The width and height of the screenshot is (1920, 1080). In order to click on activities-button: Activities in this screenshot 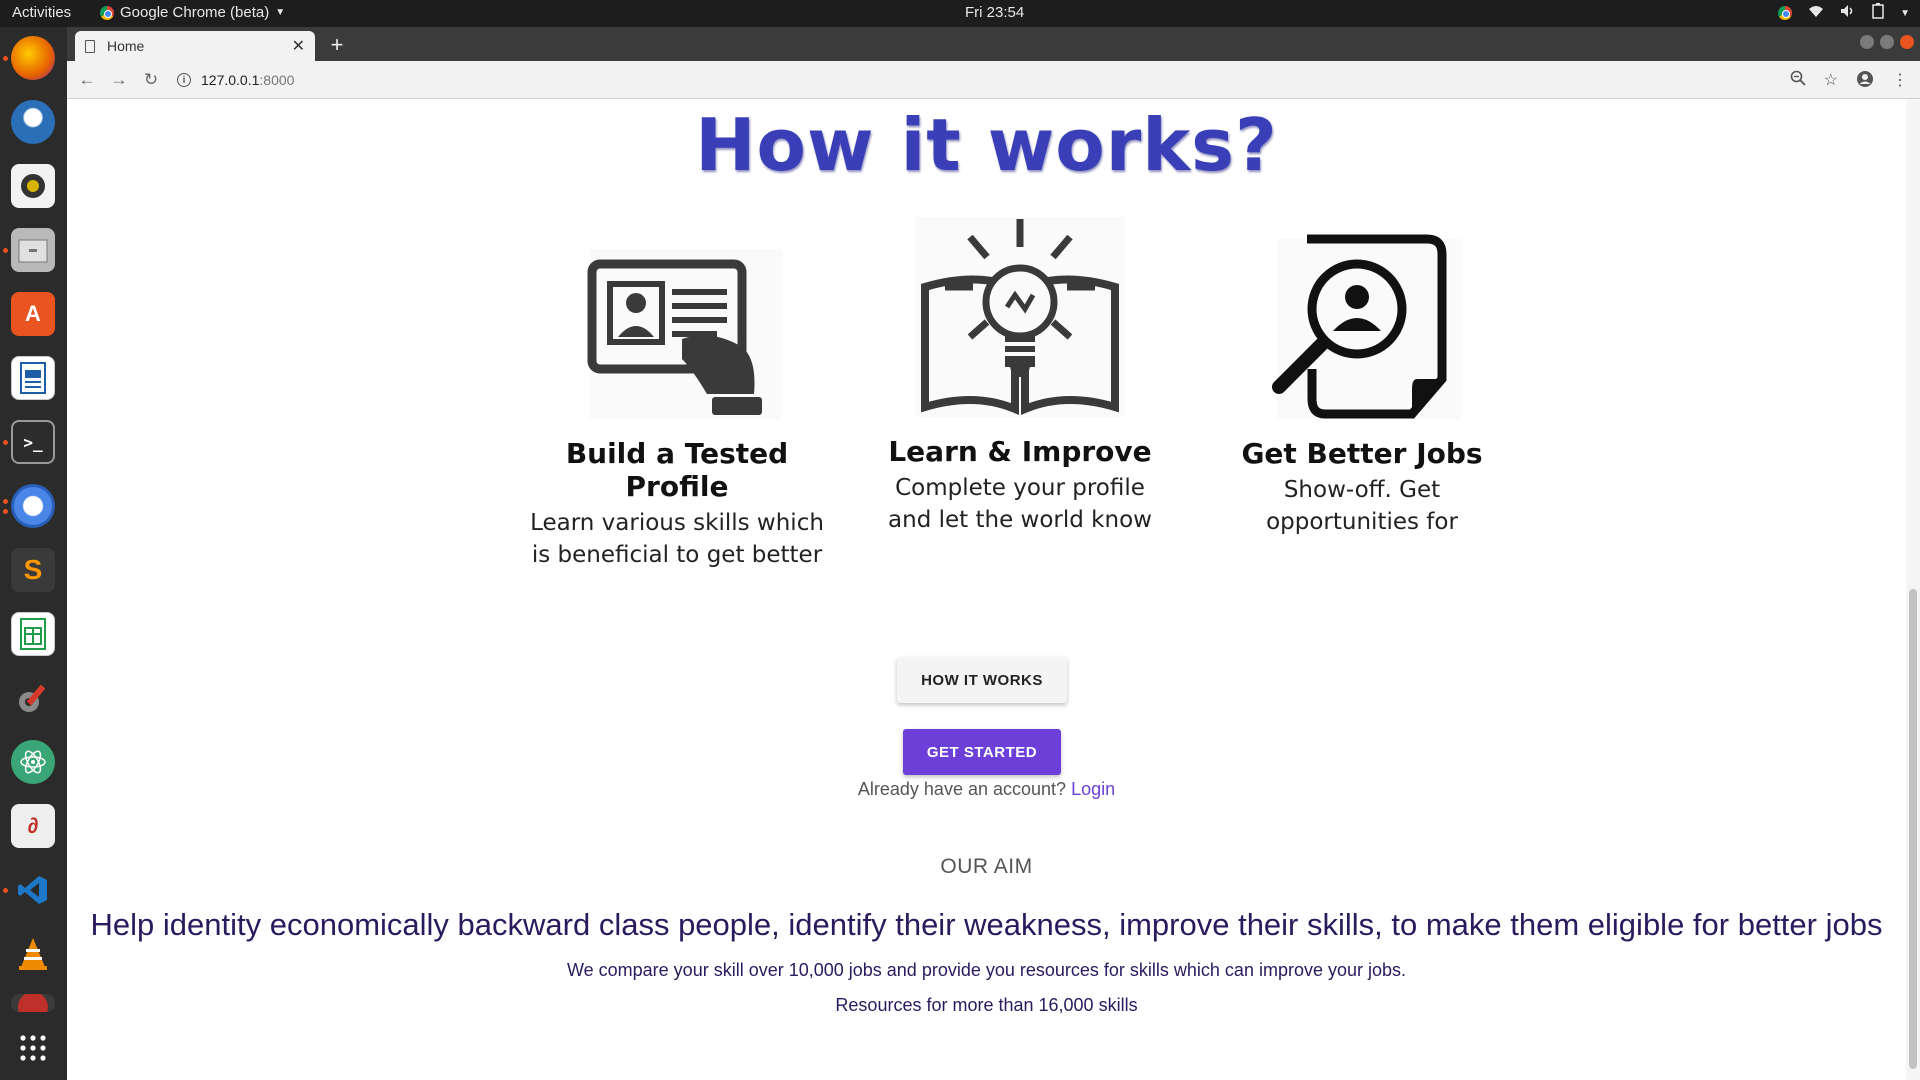, I will do `click(41, 12)`.